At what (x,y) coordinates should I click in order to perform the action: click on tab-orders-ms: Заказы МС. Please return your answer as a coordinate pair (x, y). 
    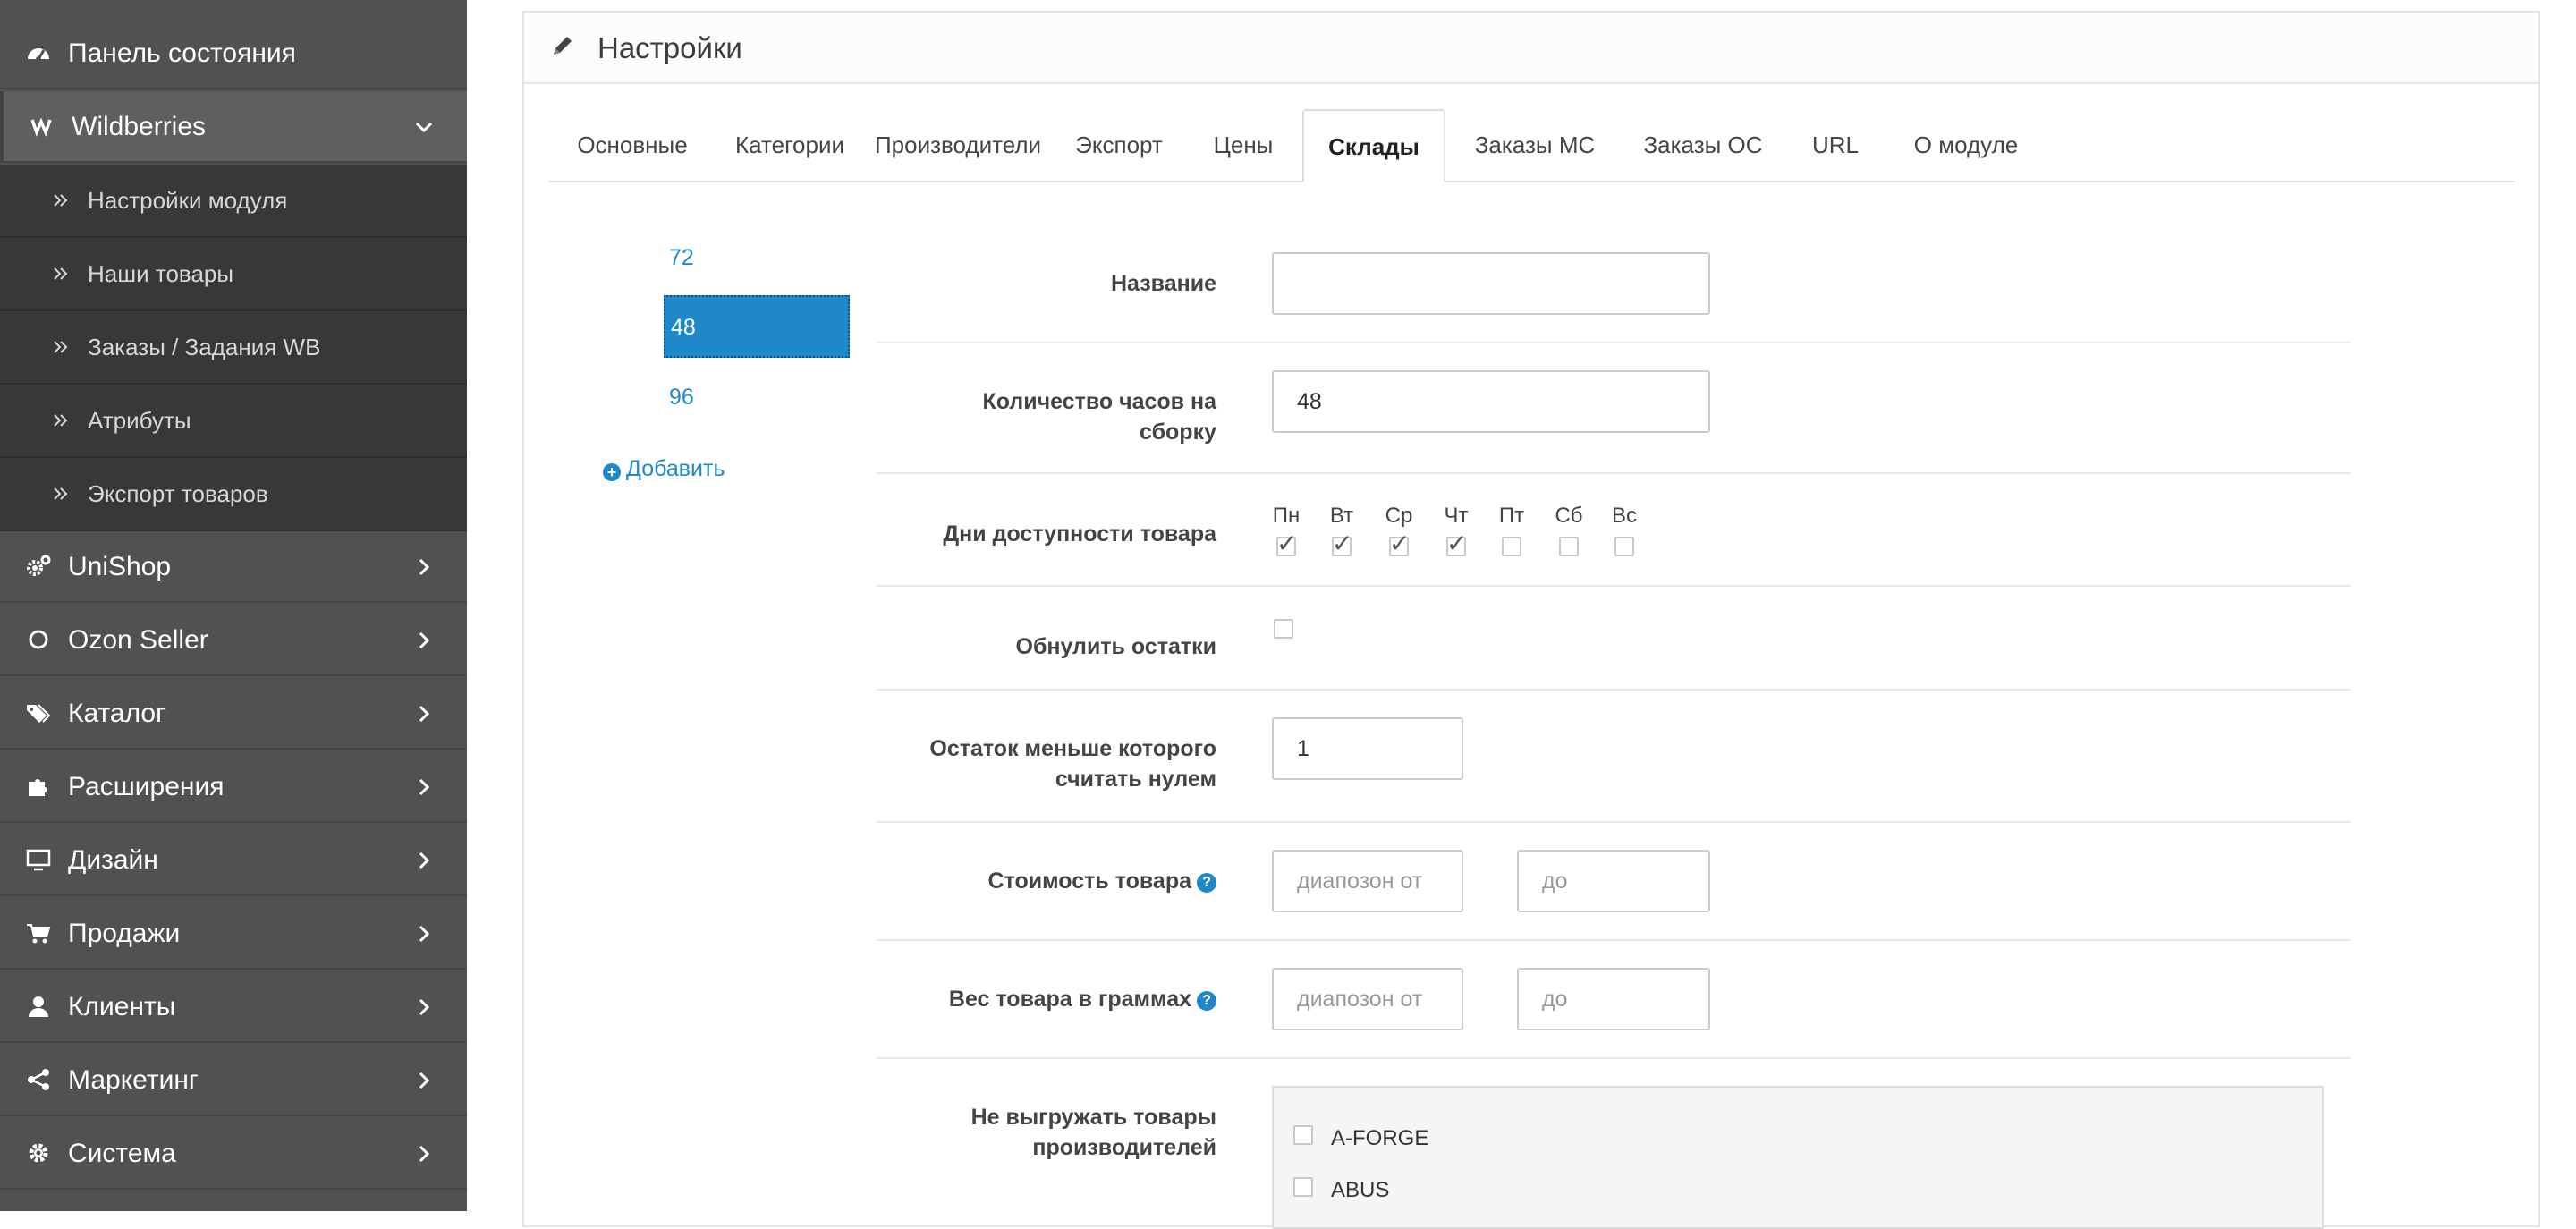
    Looking at the image, I should click on (1535, 145).